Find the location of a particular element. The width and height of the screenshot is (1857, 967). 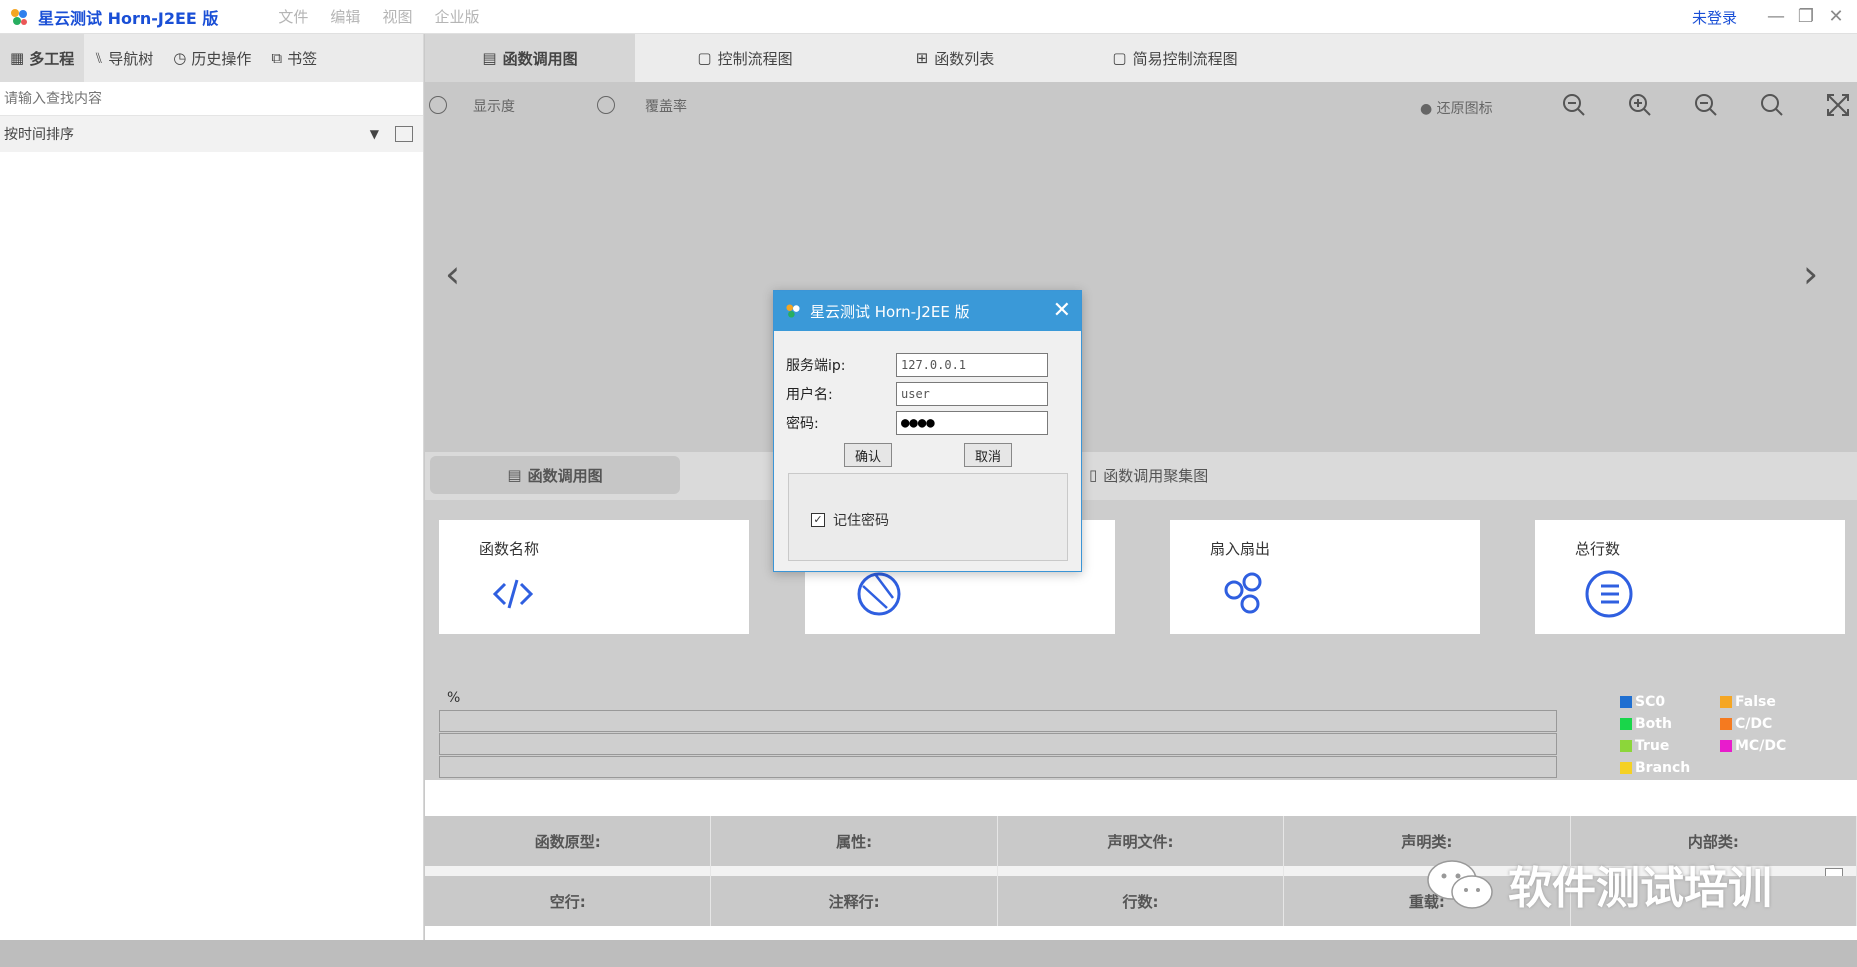

remember-password-checkbox: ✓ 记住密码 is located at coordinates (850, 520).